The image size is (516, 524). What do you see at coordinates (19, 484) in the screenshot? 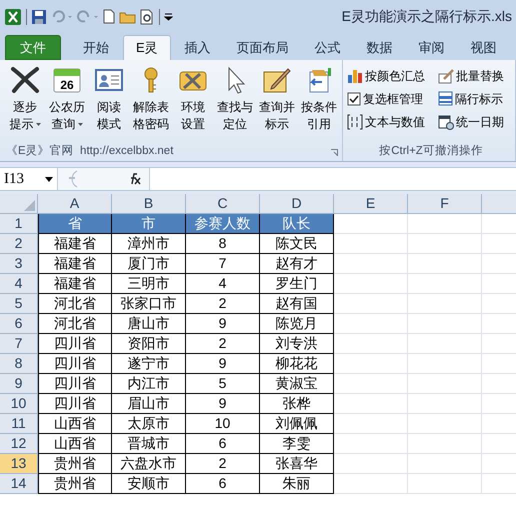
I see `row-header: 14` at bounding box center [19, 484].